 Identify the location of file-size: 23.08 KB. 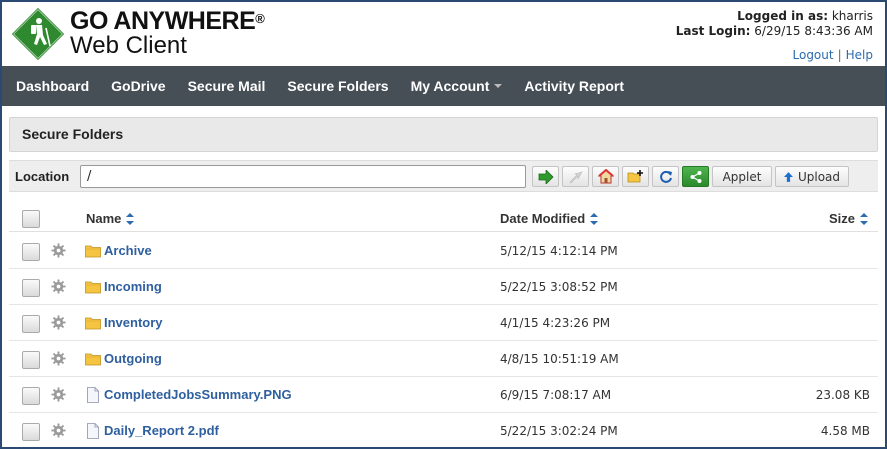
(842, 395).